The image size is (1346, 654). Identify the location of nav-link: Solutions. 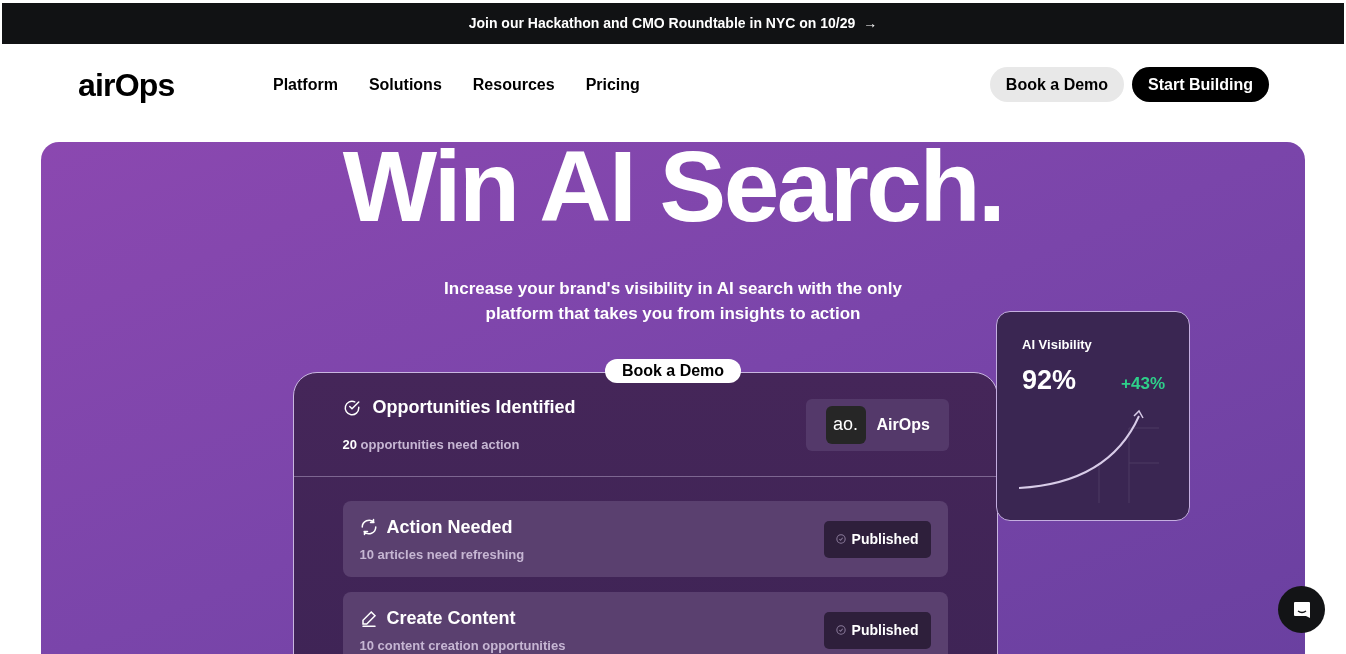
(405, 84).